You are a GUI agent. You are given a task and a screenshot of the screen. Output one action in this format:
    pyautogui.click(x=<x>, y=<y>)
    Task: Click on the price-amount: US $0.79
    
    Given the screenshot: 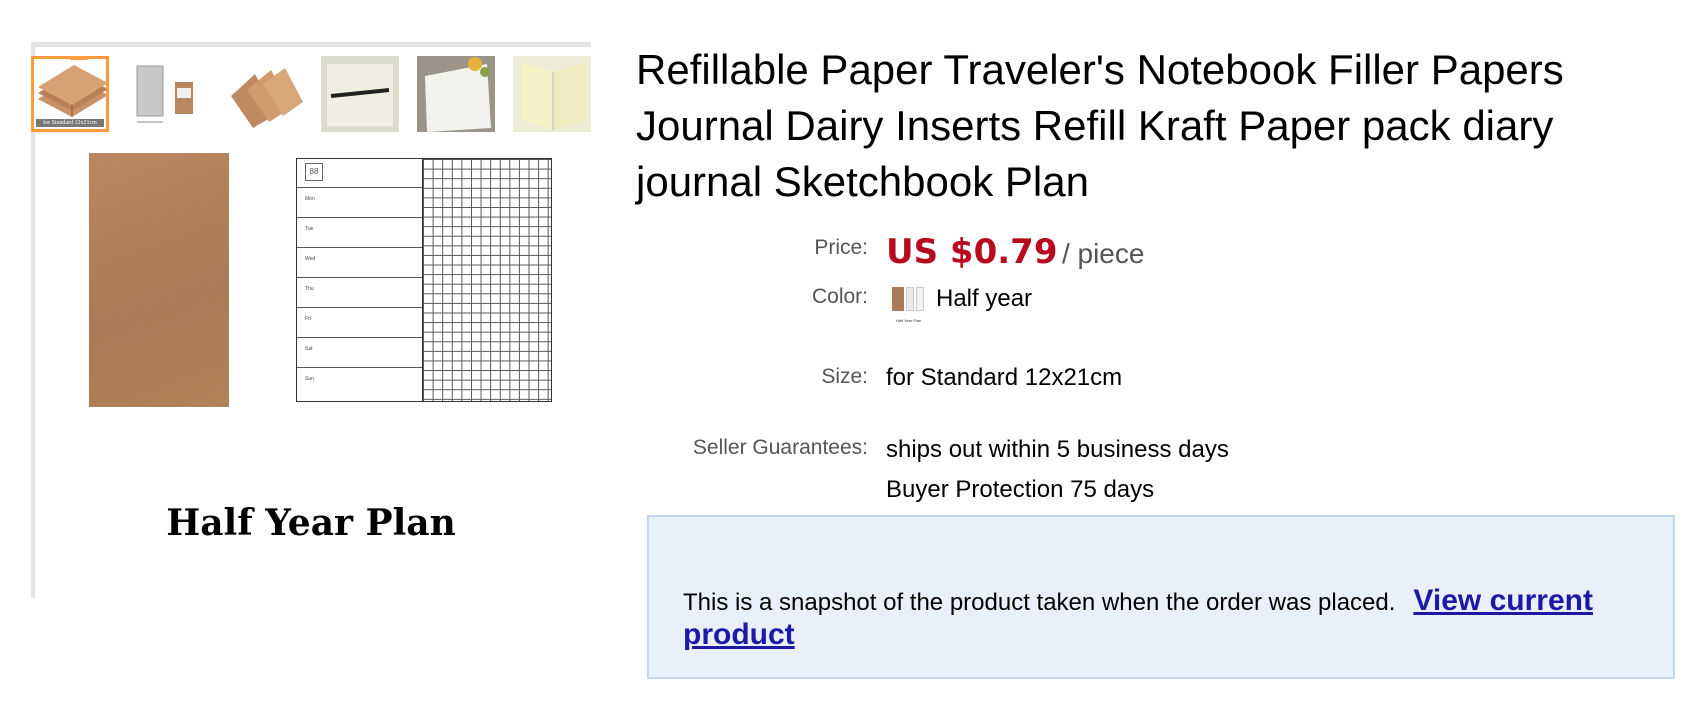 What is the action you would take?
    pyautogui.click(x=972, y=252)
    